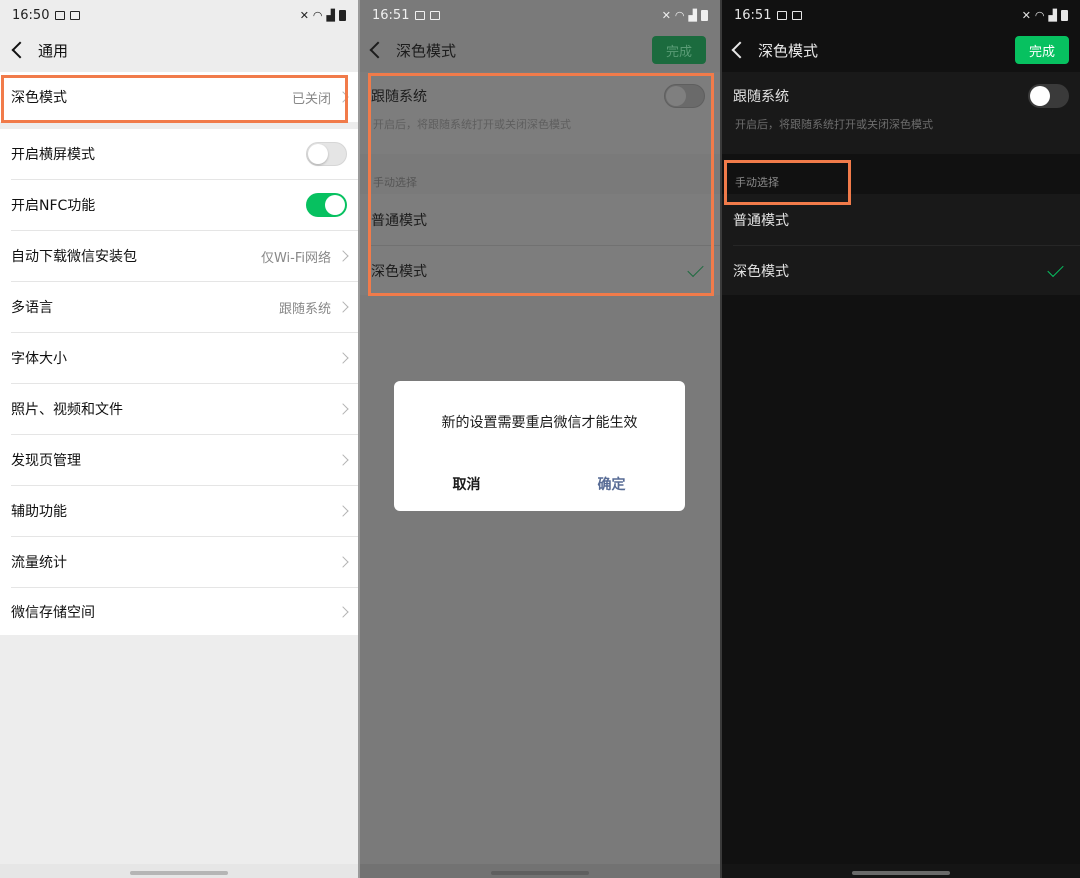 This screenshot has width=1080, height=878. What do you see at coordinates (32, 308) in the screenshot?
I see `item-label: 多语言` at bounding box center [32, 308].